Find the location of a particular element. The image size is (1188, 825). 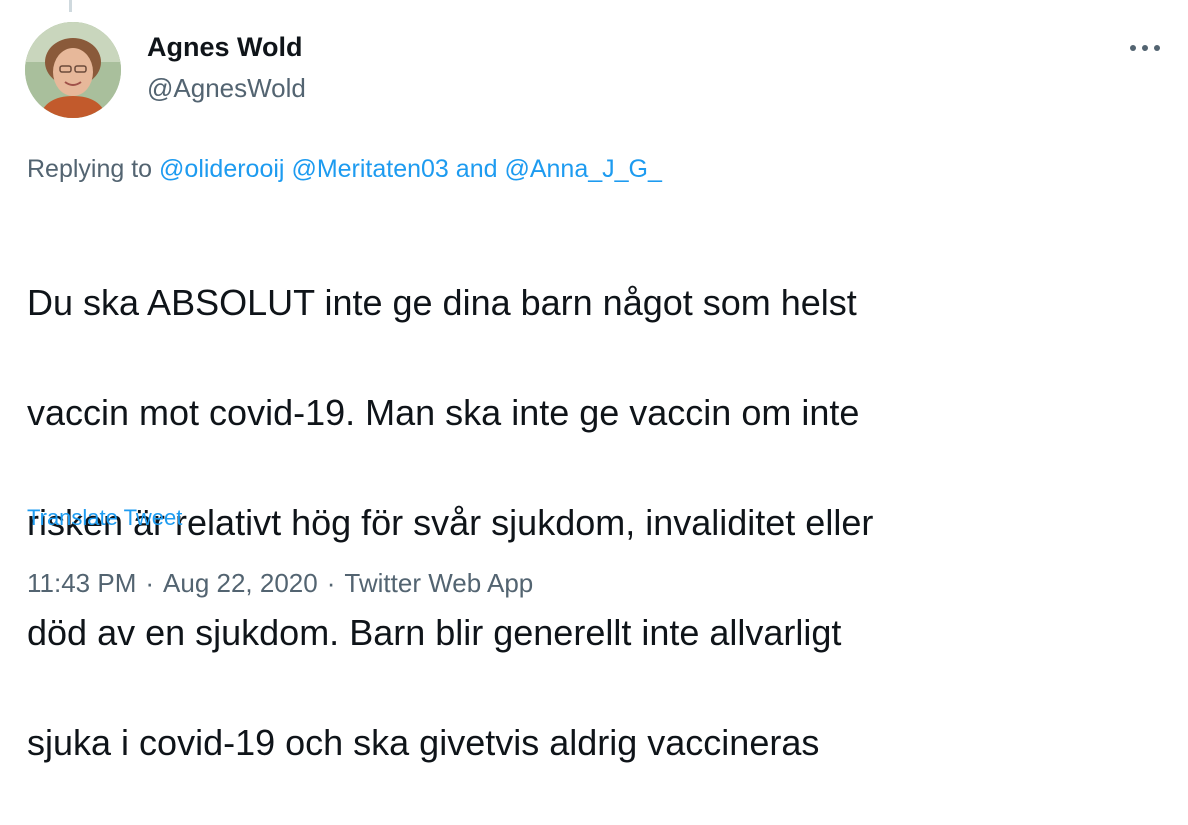

tweet-time-link: 11:43 PM is located at coordinates (81, 583).